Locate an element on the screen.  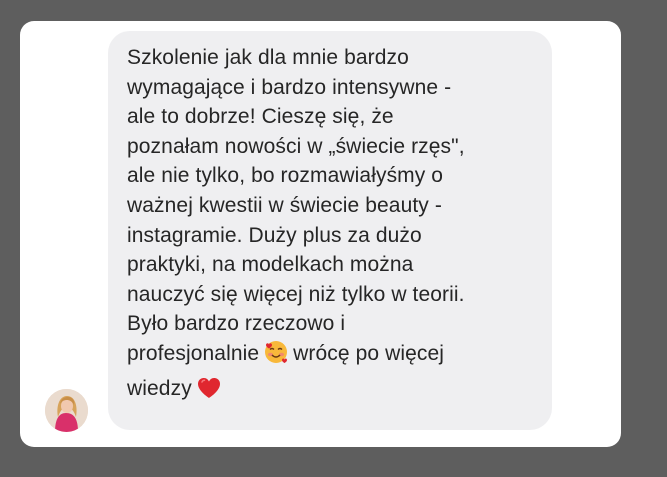
message-line: praktyki, na modelkach można is located at coordinates (270, 265).